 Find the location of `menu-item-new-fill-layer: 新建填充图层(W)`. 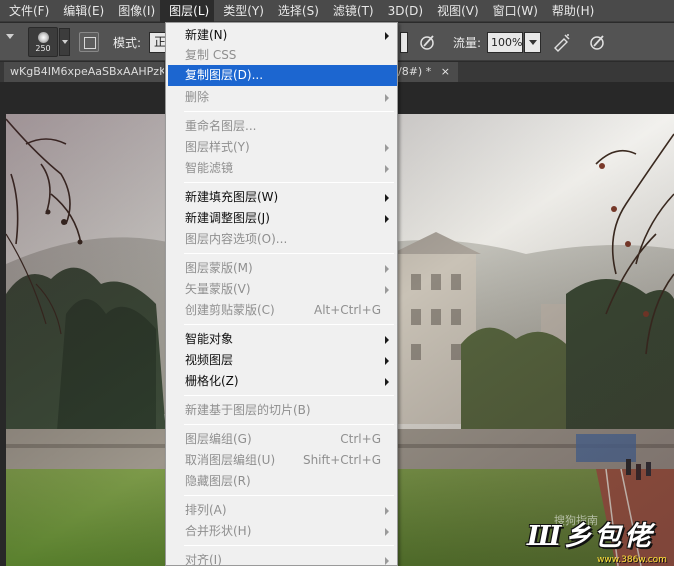

menu-item-new-fill-layer: 新建填充图层(W) is located at coordinates (281, 197).